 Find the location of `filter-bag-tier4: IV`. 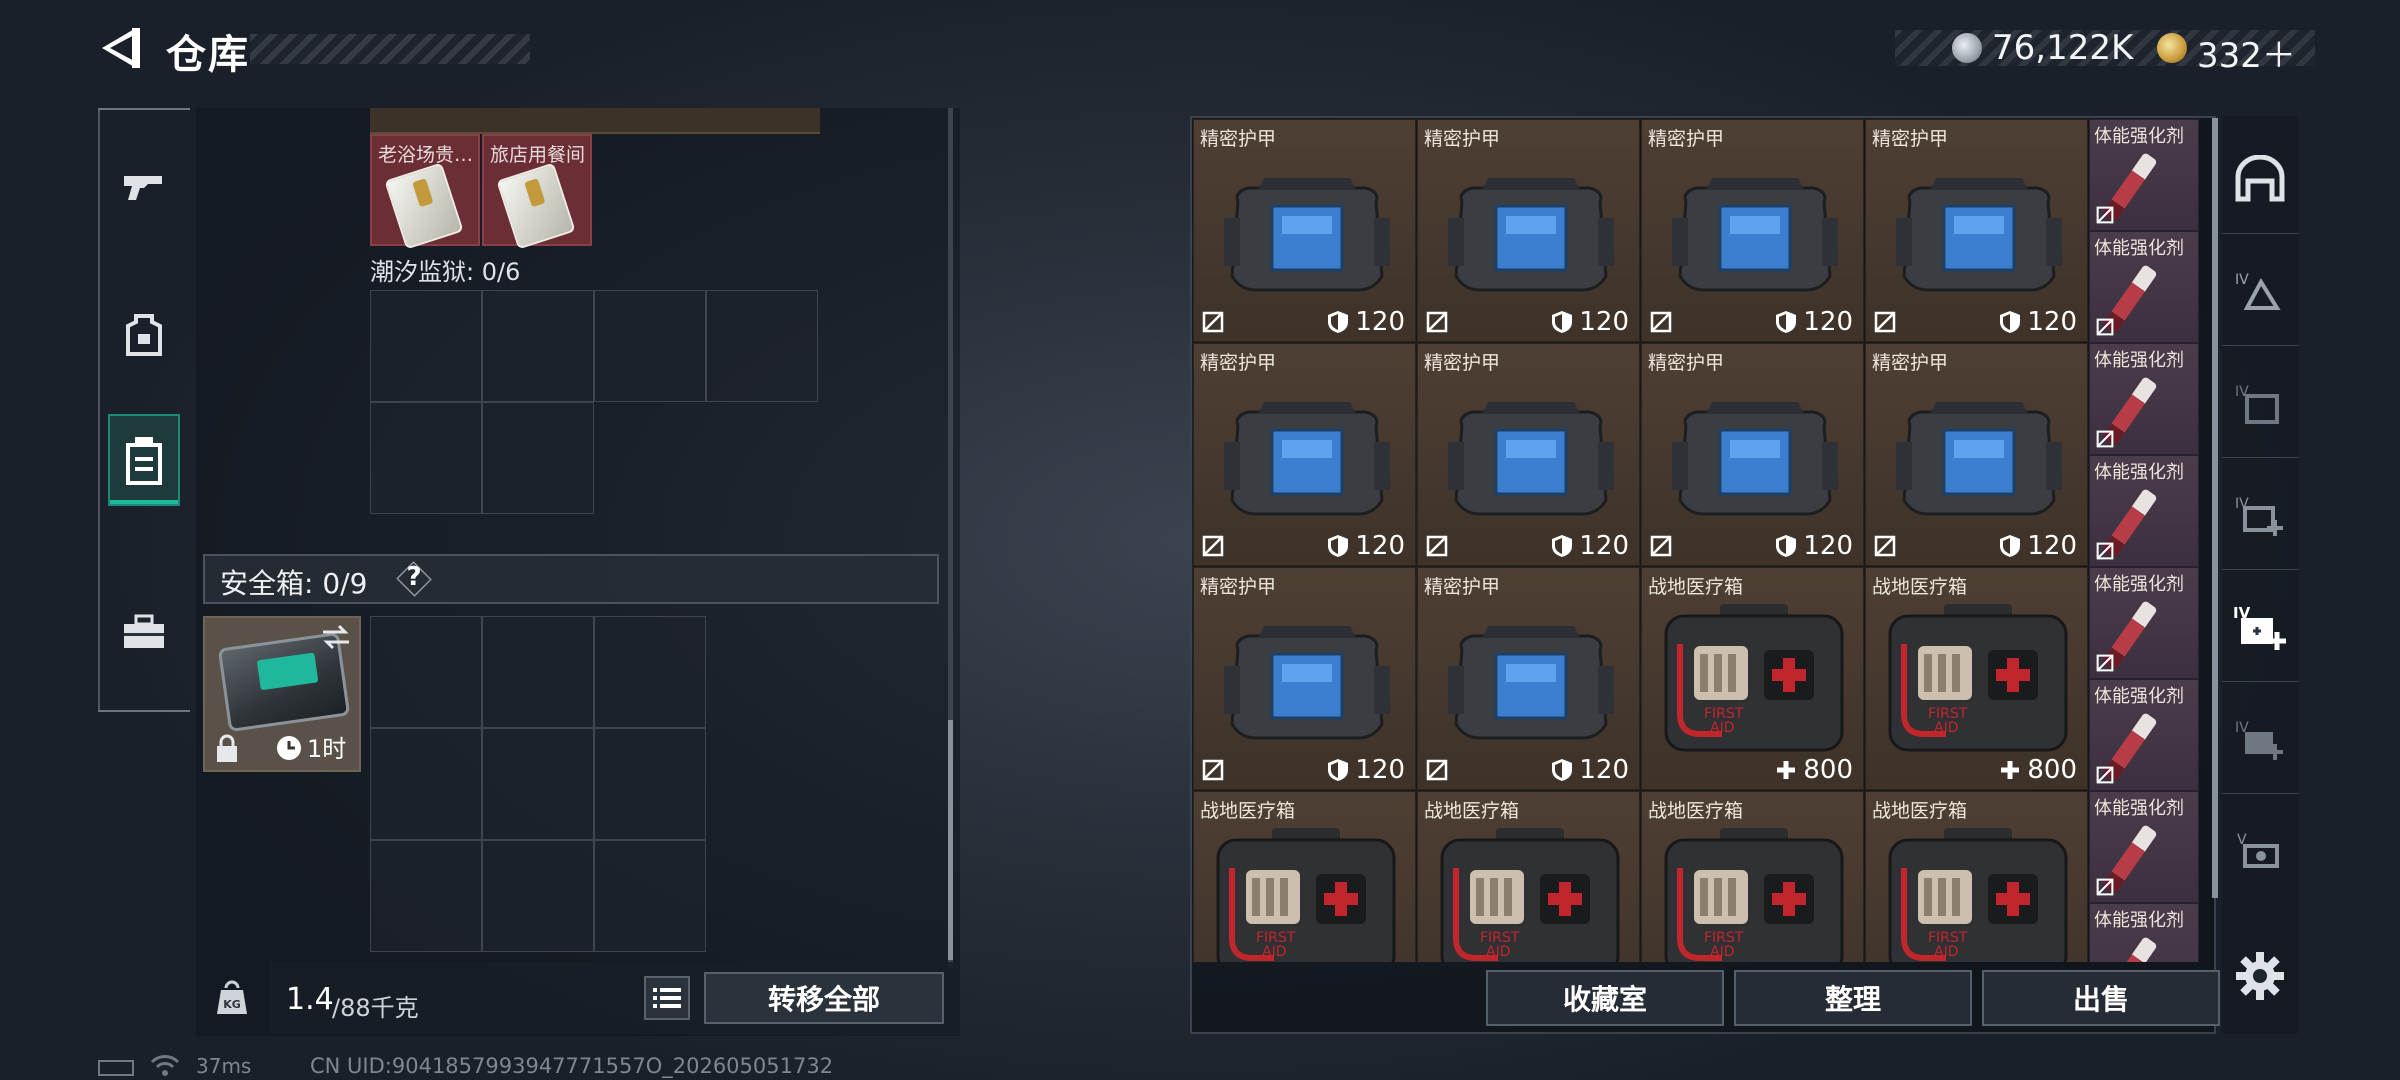

filter-bag-tier4: IV is located at coordinates (2260, 403).